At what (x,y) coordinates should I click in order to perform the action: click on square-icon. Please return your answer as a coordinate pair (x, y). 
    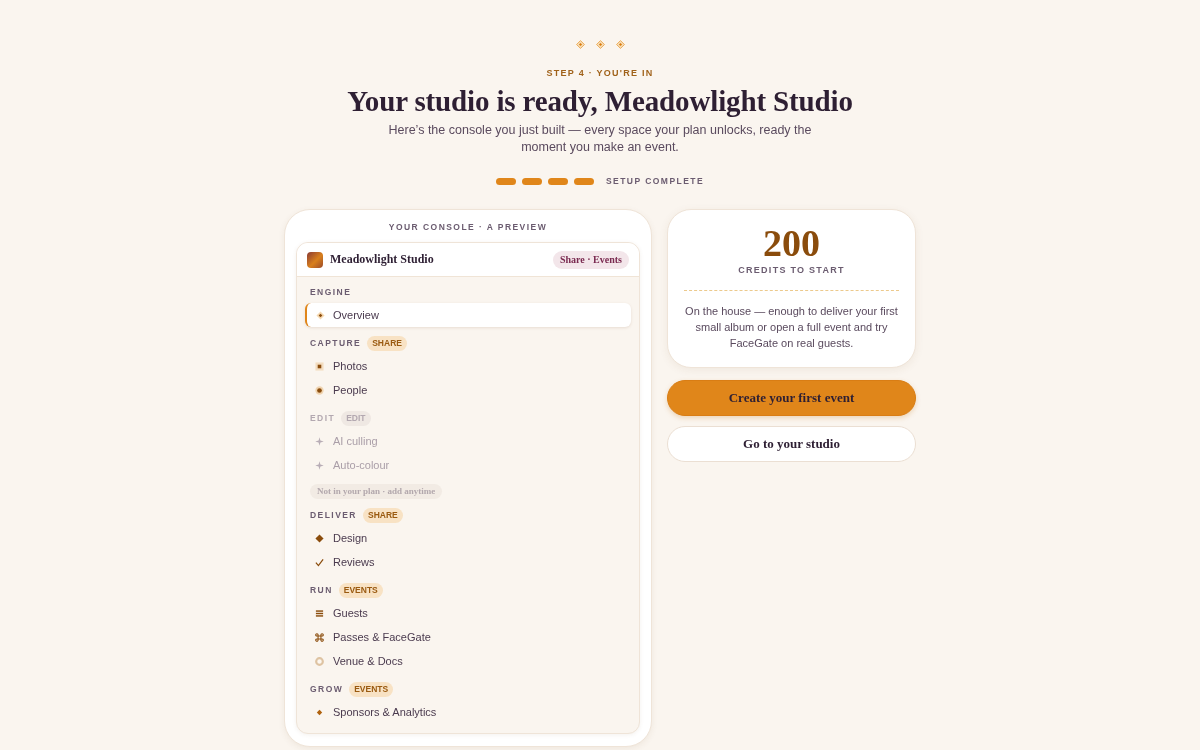
    Looking at the image, I should click on (319, 366).